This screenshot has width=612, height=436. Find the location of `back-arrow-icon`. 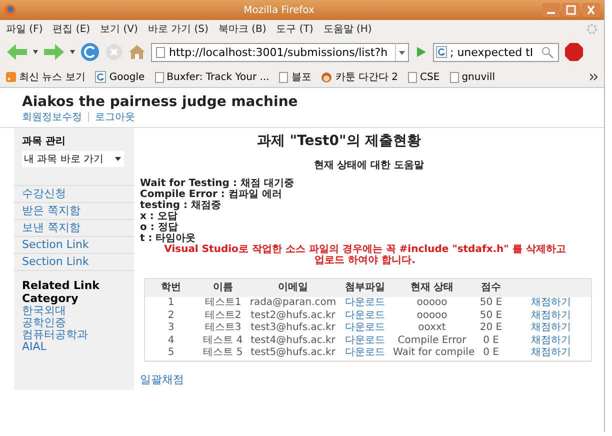

back-arrow-icon is located at coordinates (17, 52).